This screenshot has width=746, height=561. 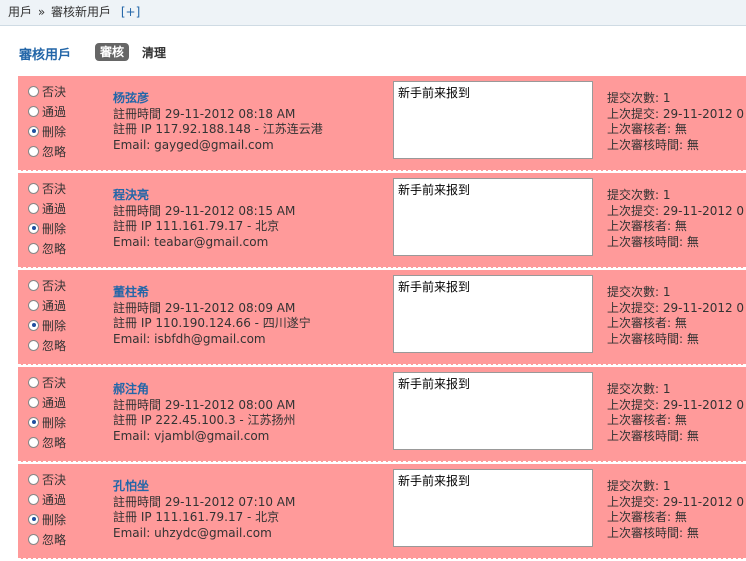 I want to click on username-link: 孔怕坐, so click(x=131, y=486).